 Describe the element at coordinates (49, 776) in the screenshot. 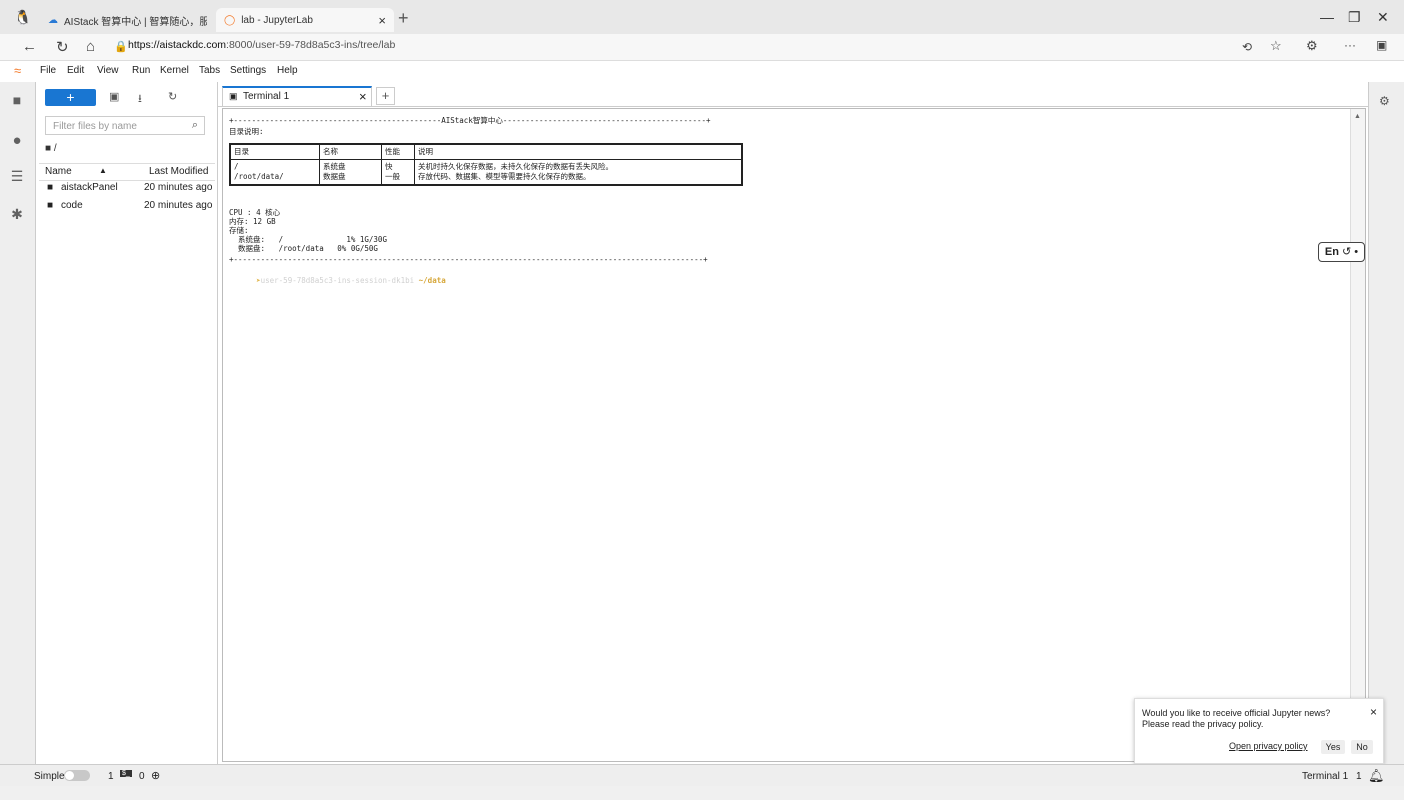

I see `simple-mode-label: Simple` at that location.